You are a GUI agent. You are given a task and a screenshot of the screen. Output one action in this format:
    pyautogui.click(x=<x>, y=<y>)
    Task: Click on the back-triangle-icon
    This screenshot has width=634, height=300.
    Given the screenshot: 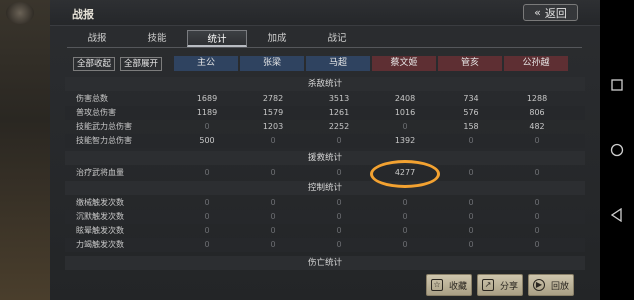 What is the action you would take?
    pyautogui.click(x=617, y=215)
    